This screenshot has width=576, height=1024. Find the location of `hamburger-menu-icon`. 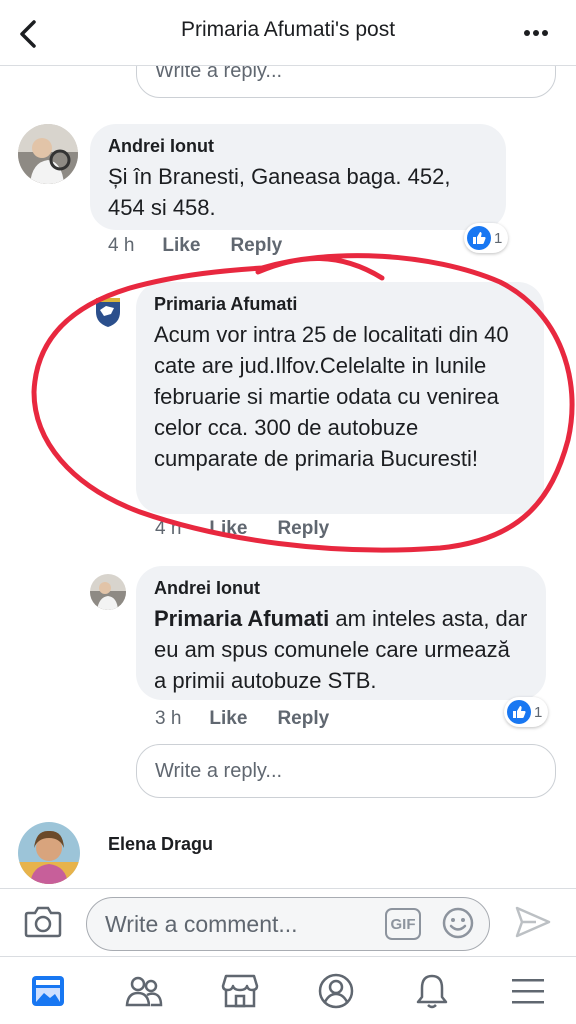

hamburger-menu-icon is located at coordinates (528, 990).